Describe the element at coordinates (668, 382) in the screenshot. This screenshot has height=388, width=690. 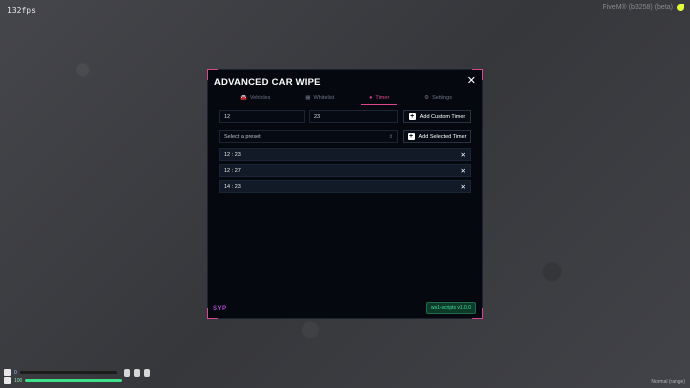
I see `voice-mode-label: Normal (range)` at that location.